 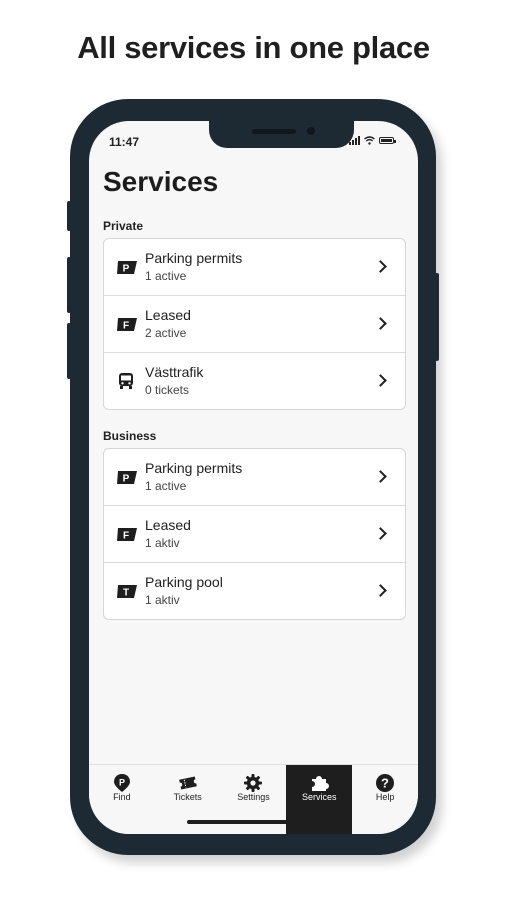 What do you see at coordinates (161, 181) in the screenshot?
I see `page-title: Services` at bounding box center [161, 181].